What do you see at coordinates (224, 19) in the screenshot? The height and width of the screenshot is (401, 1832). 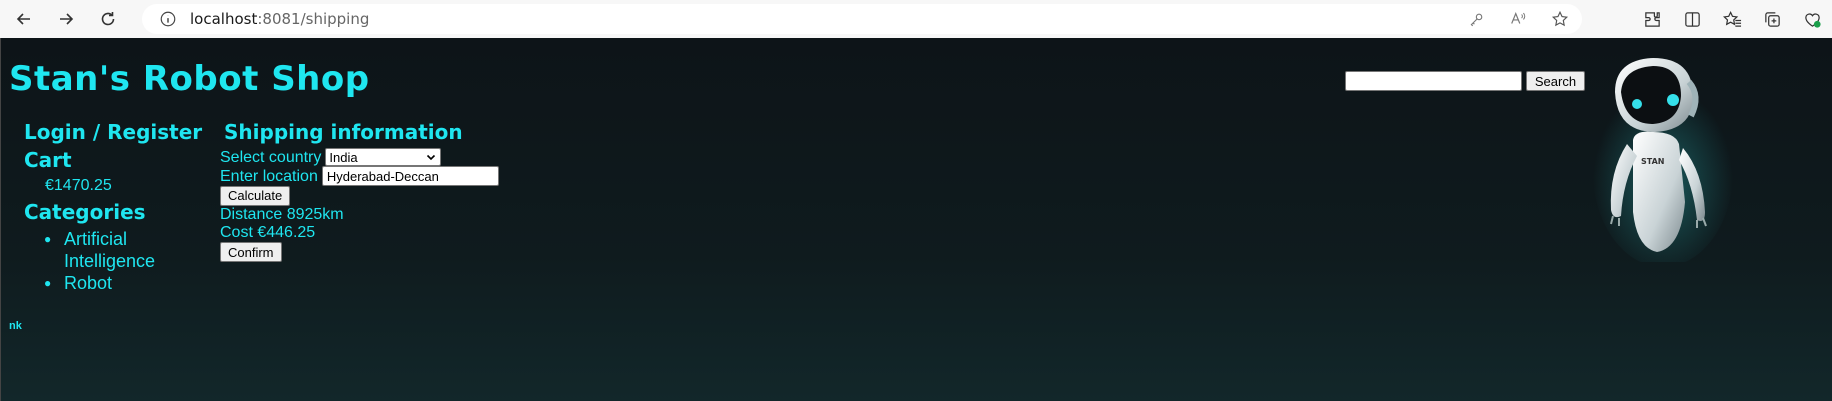 I see `url-host: localhost` at bounding box center [224, 19].